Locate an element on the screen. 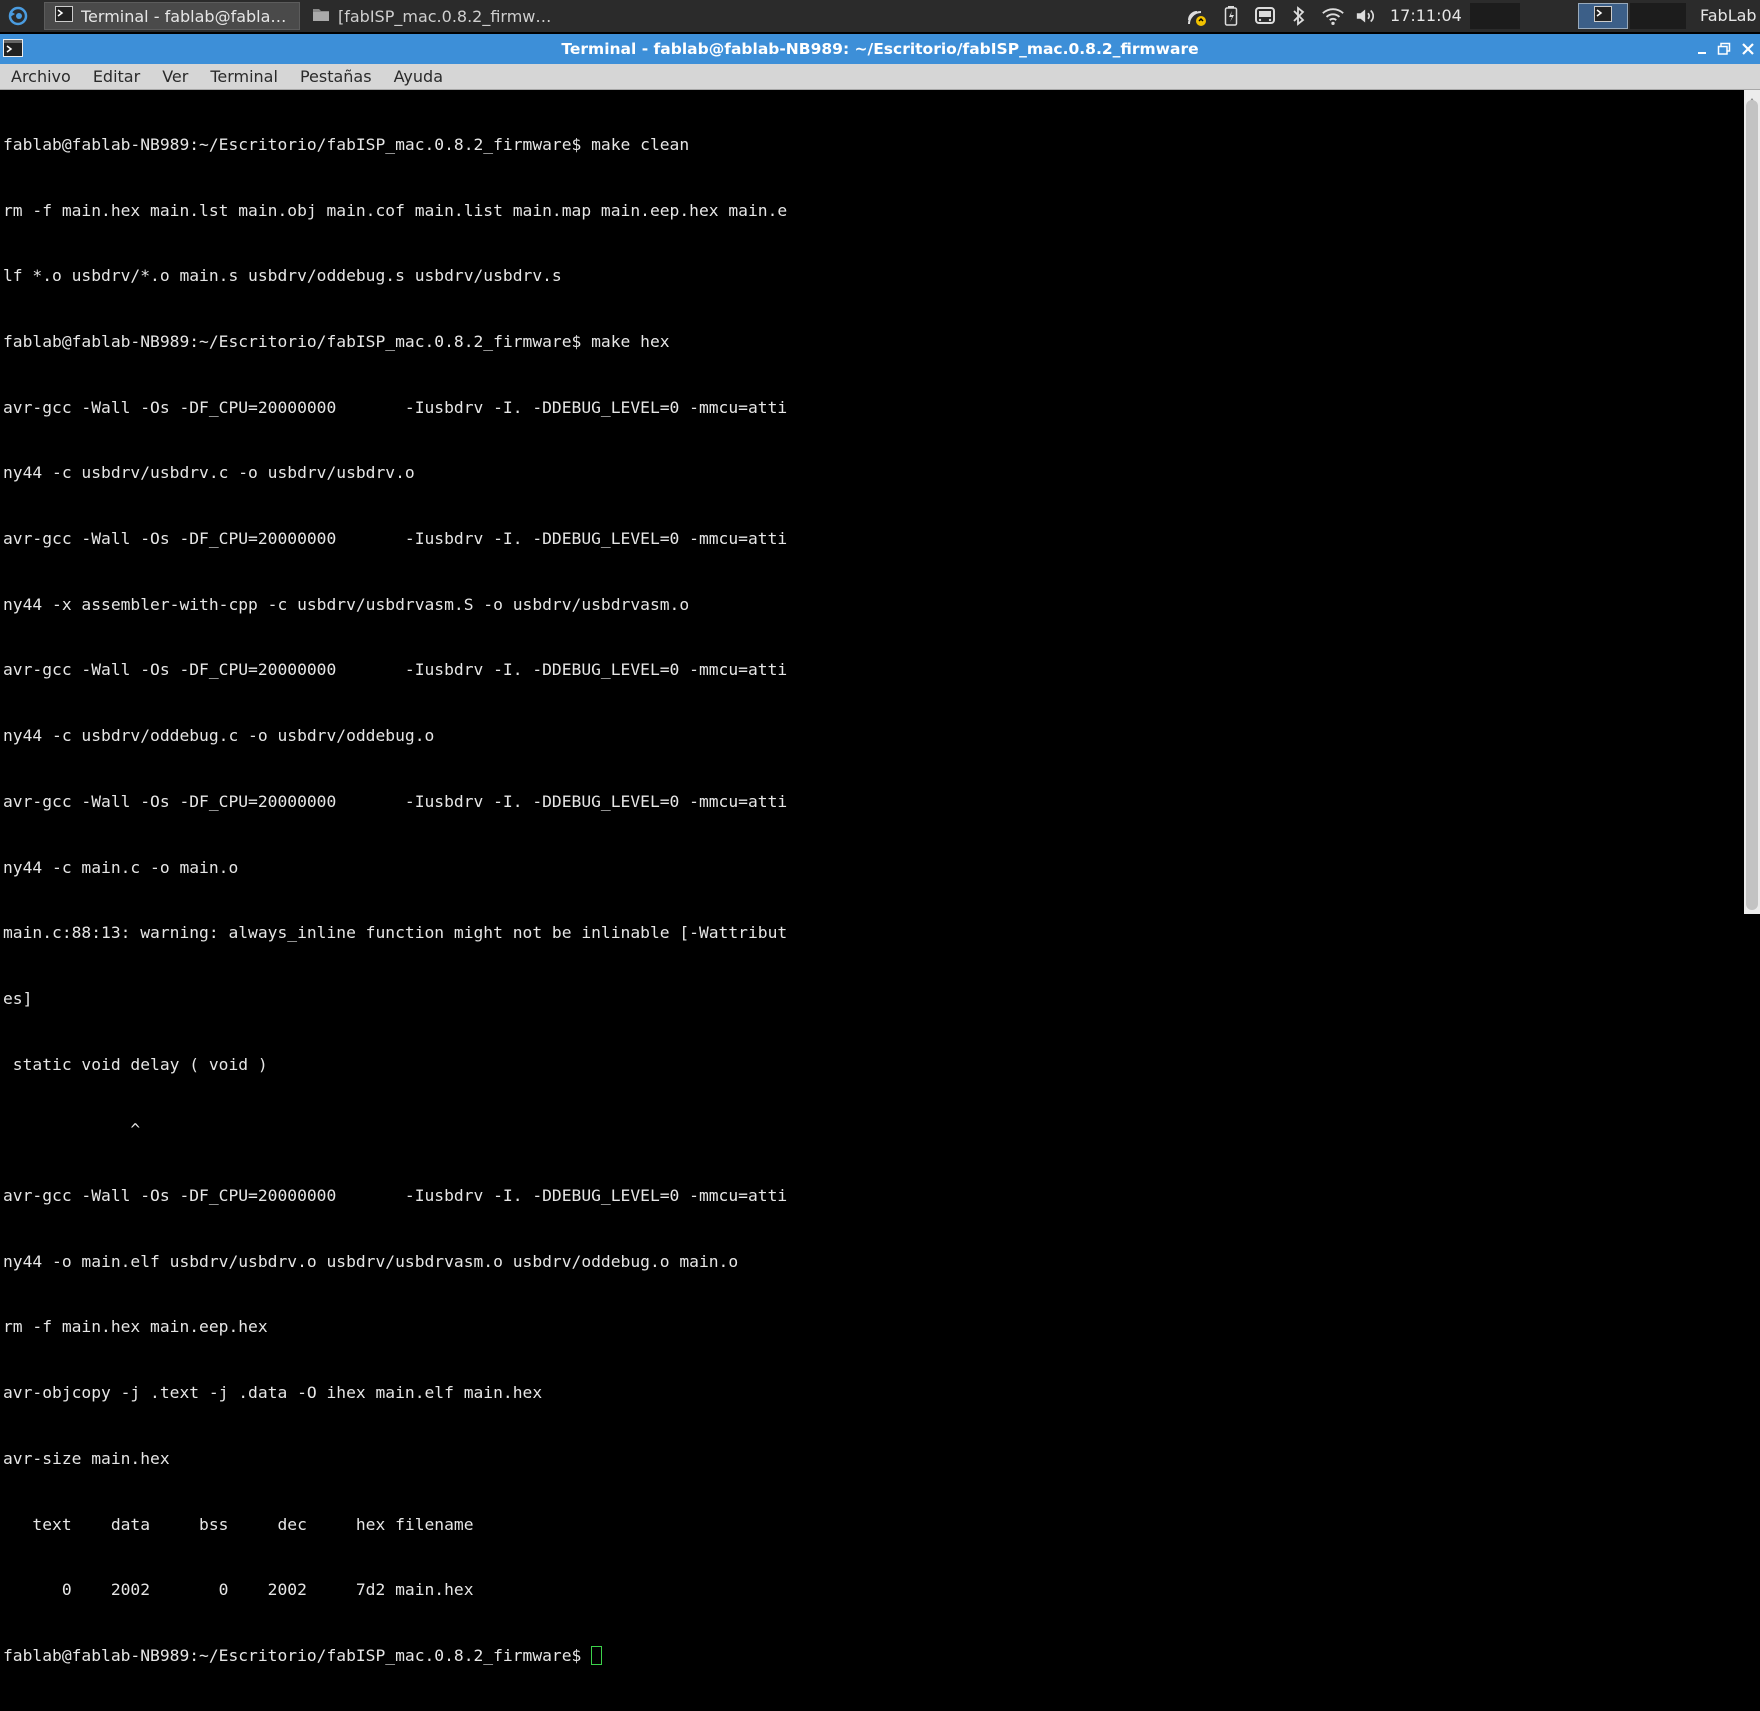 The width and height of the screenshot is (1760, 1711). battery-icon is located at coordinates (1231, 16).